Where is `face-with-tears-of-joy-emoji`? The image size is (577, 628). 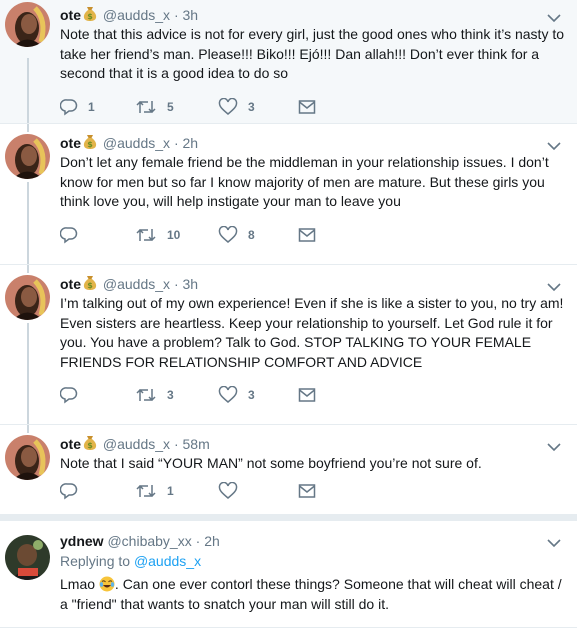
face-with-tears-of-joy-emoji is located at coordinates (107, 584).